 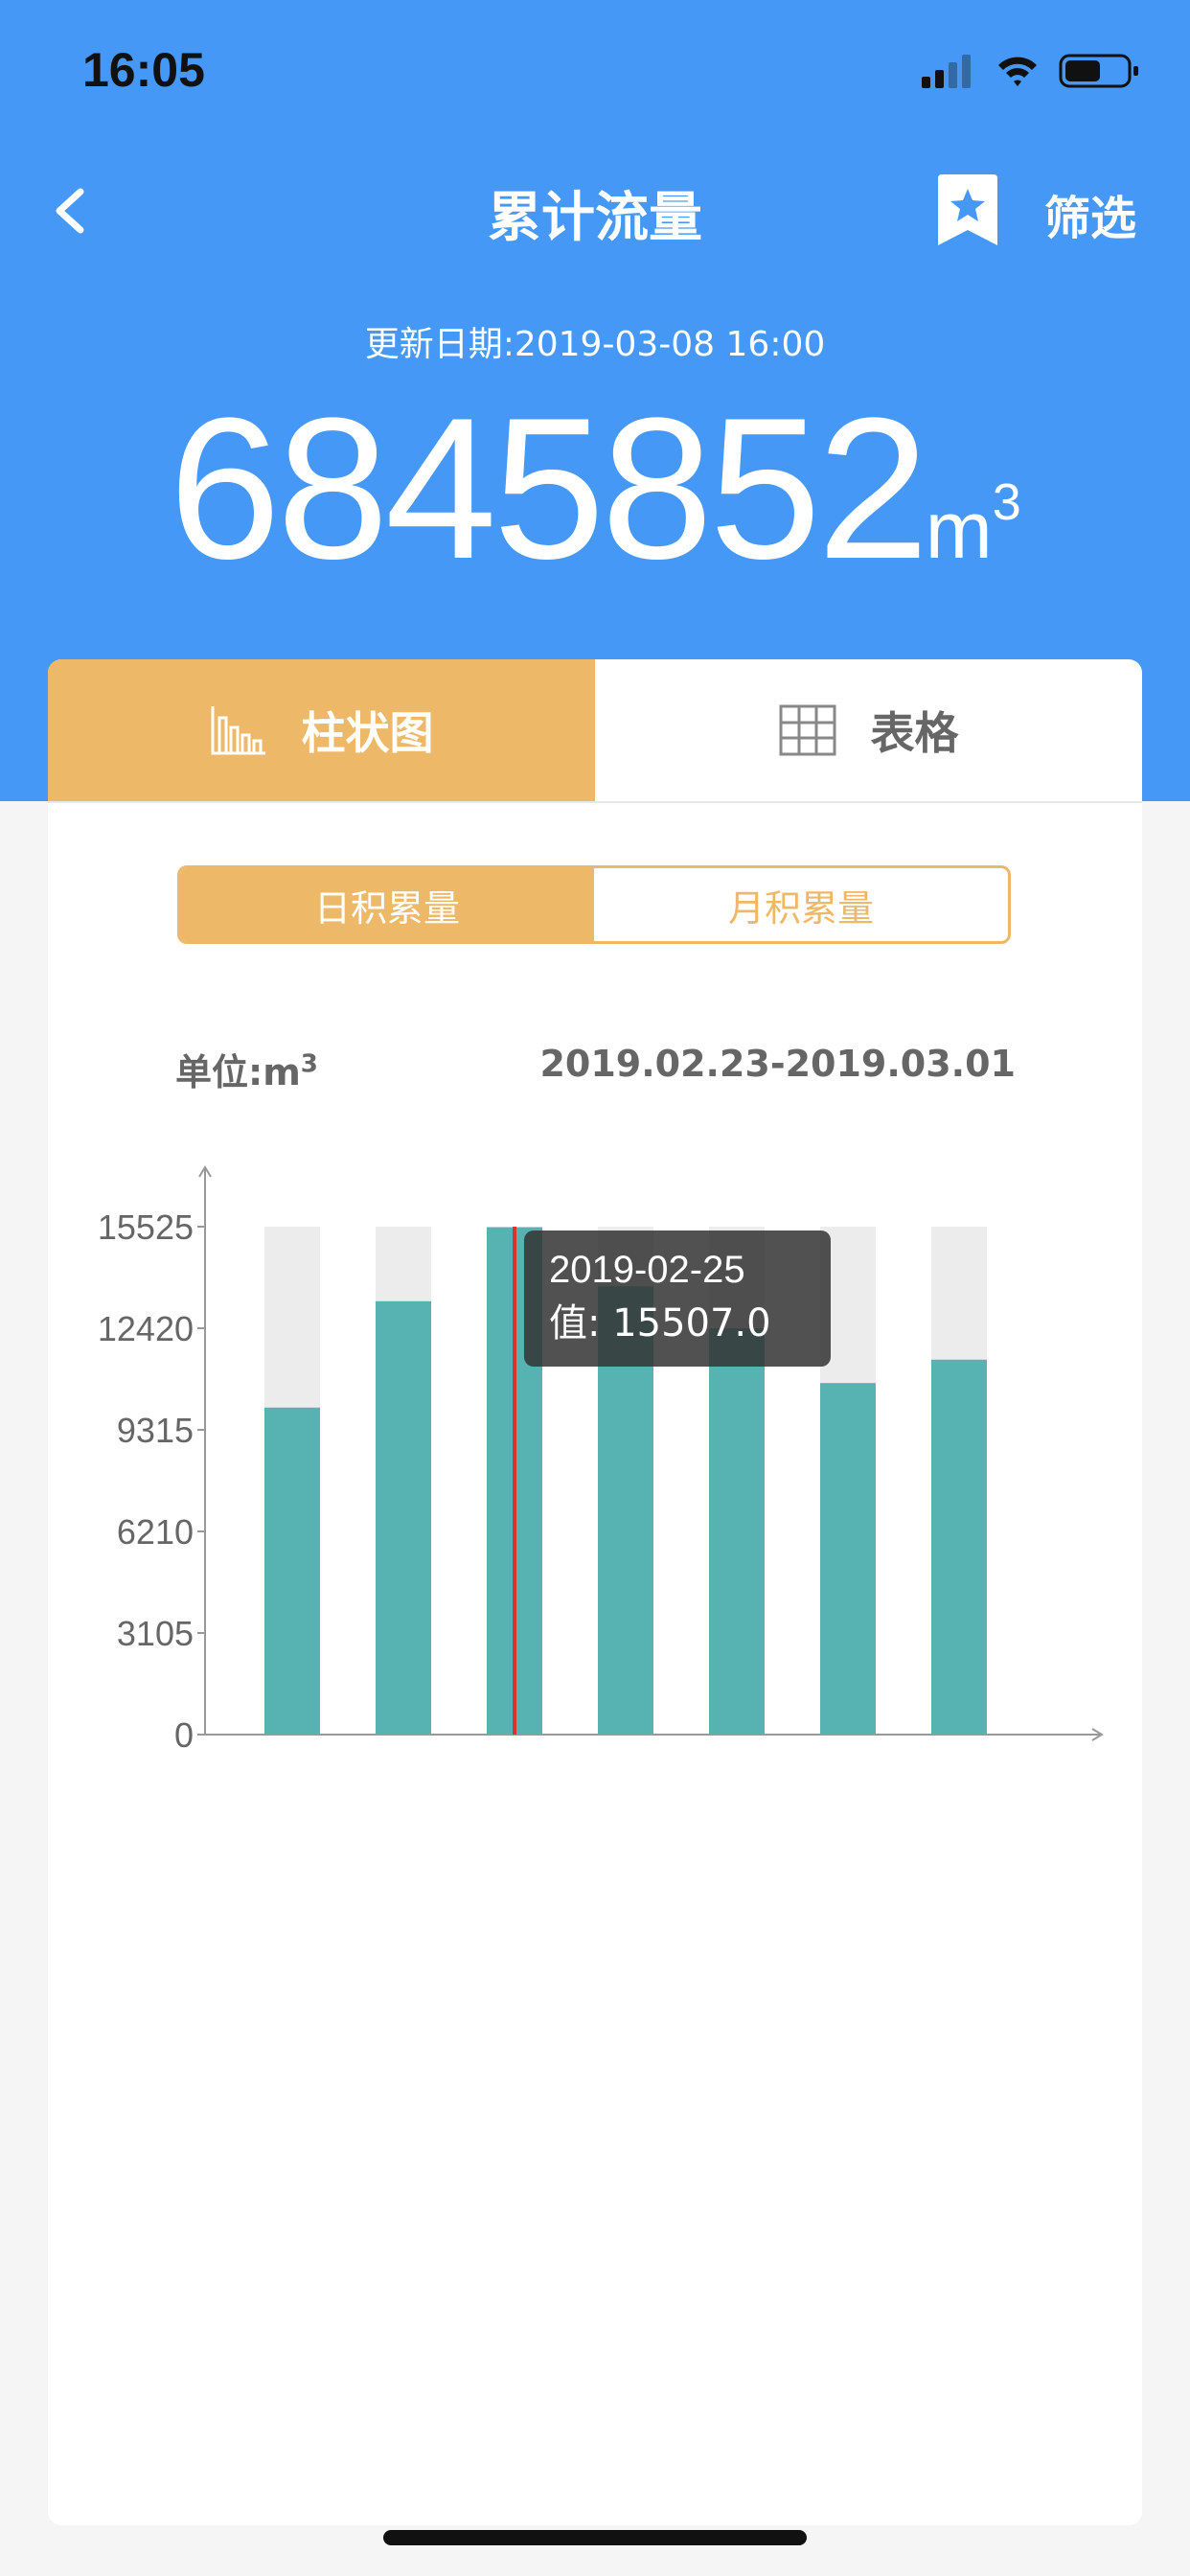 What do you see at coordinates (367, 733) in the screenshot?
I see `tab-bar-chart-label: 柱状图` at bounding box center [367, 733].